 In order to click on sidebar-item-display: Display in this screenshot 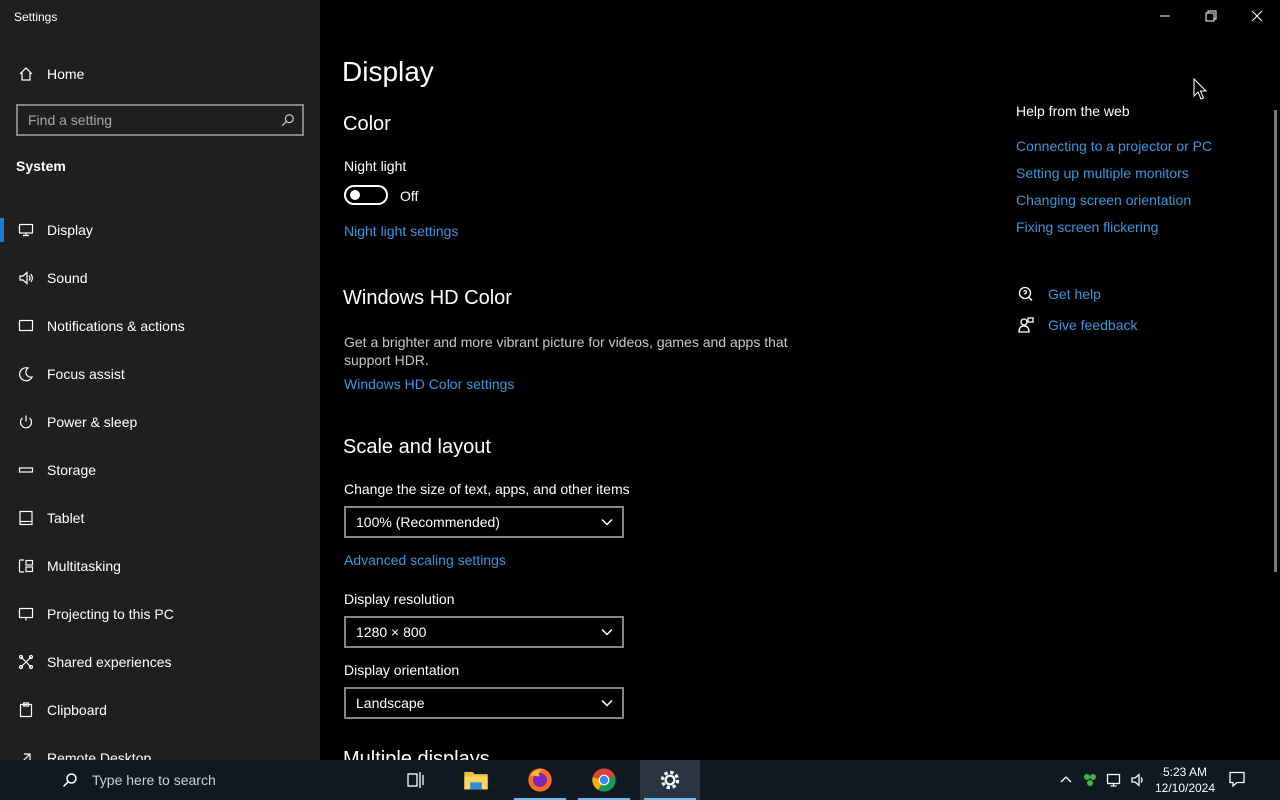, I will do `click(160, 230)`.